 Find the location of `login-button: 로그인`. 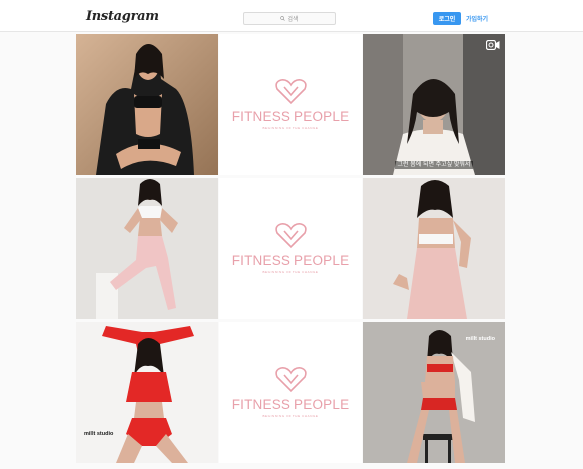

login-button: 로그인 is located at coordinates (447, 18).